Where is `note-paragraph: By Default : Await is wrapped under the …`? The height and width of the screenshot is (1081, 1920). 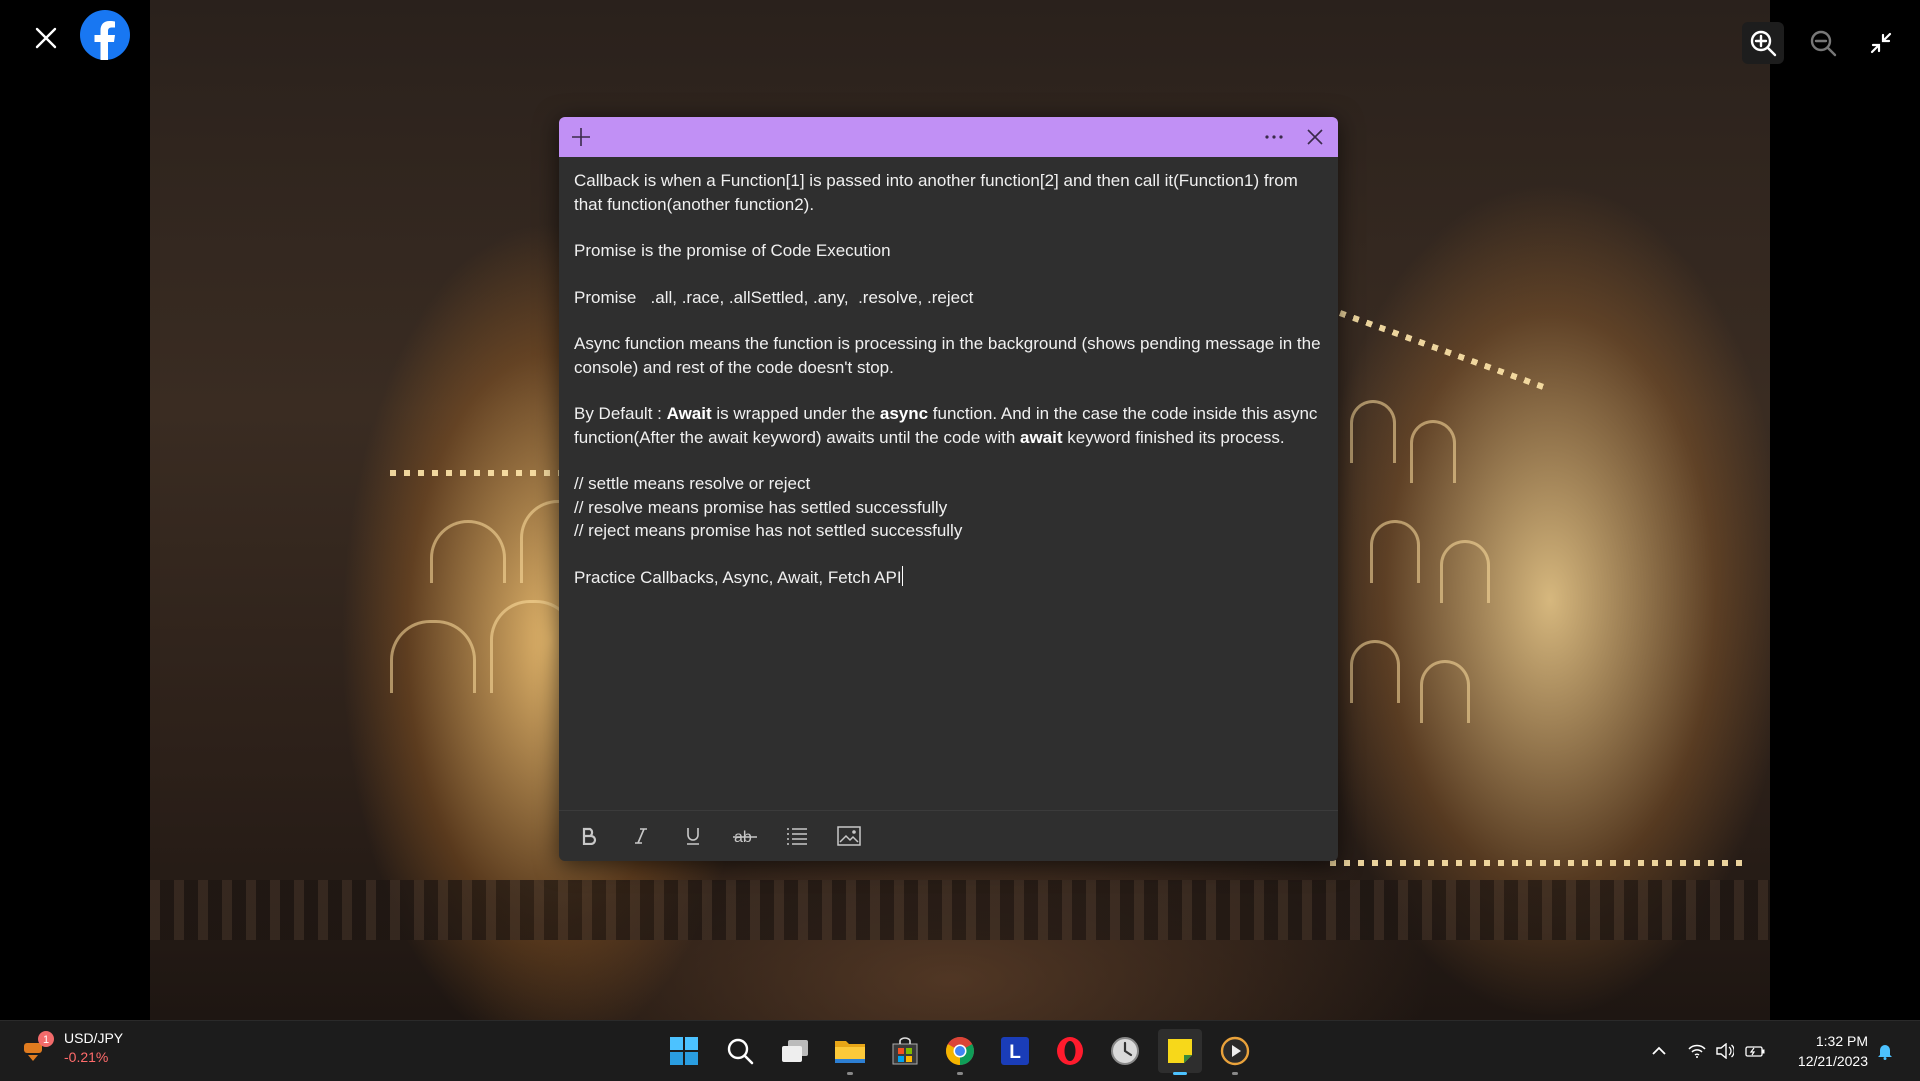
note-paragraph: By Default : Await is wrapped under the … is located at coordinates (948, 425).